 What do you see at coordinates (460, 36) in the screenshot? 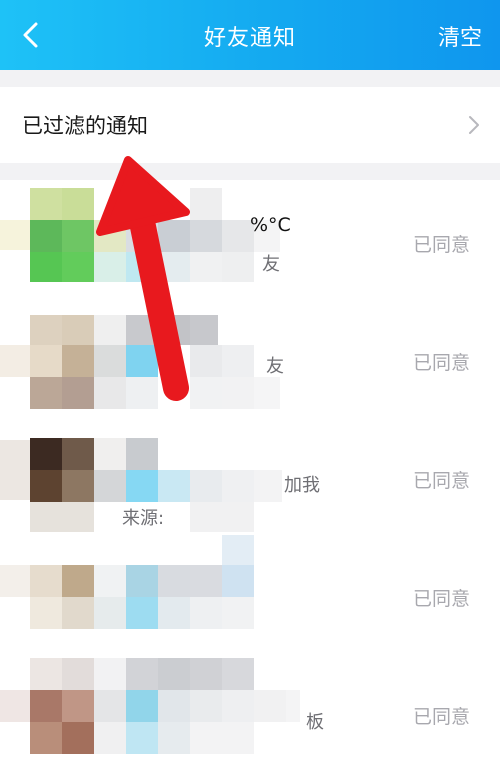
I see `clear-button: 清空` at bounding box center [460, 36].